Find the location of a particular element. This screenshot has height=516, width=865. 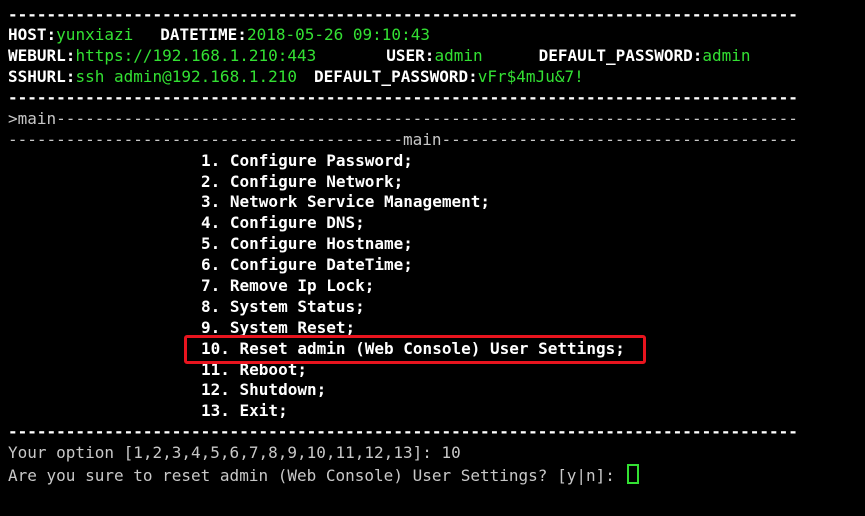

menu-item-configure-password: 1. Configure Password; is located at coordinates (307, 161).